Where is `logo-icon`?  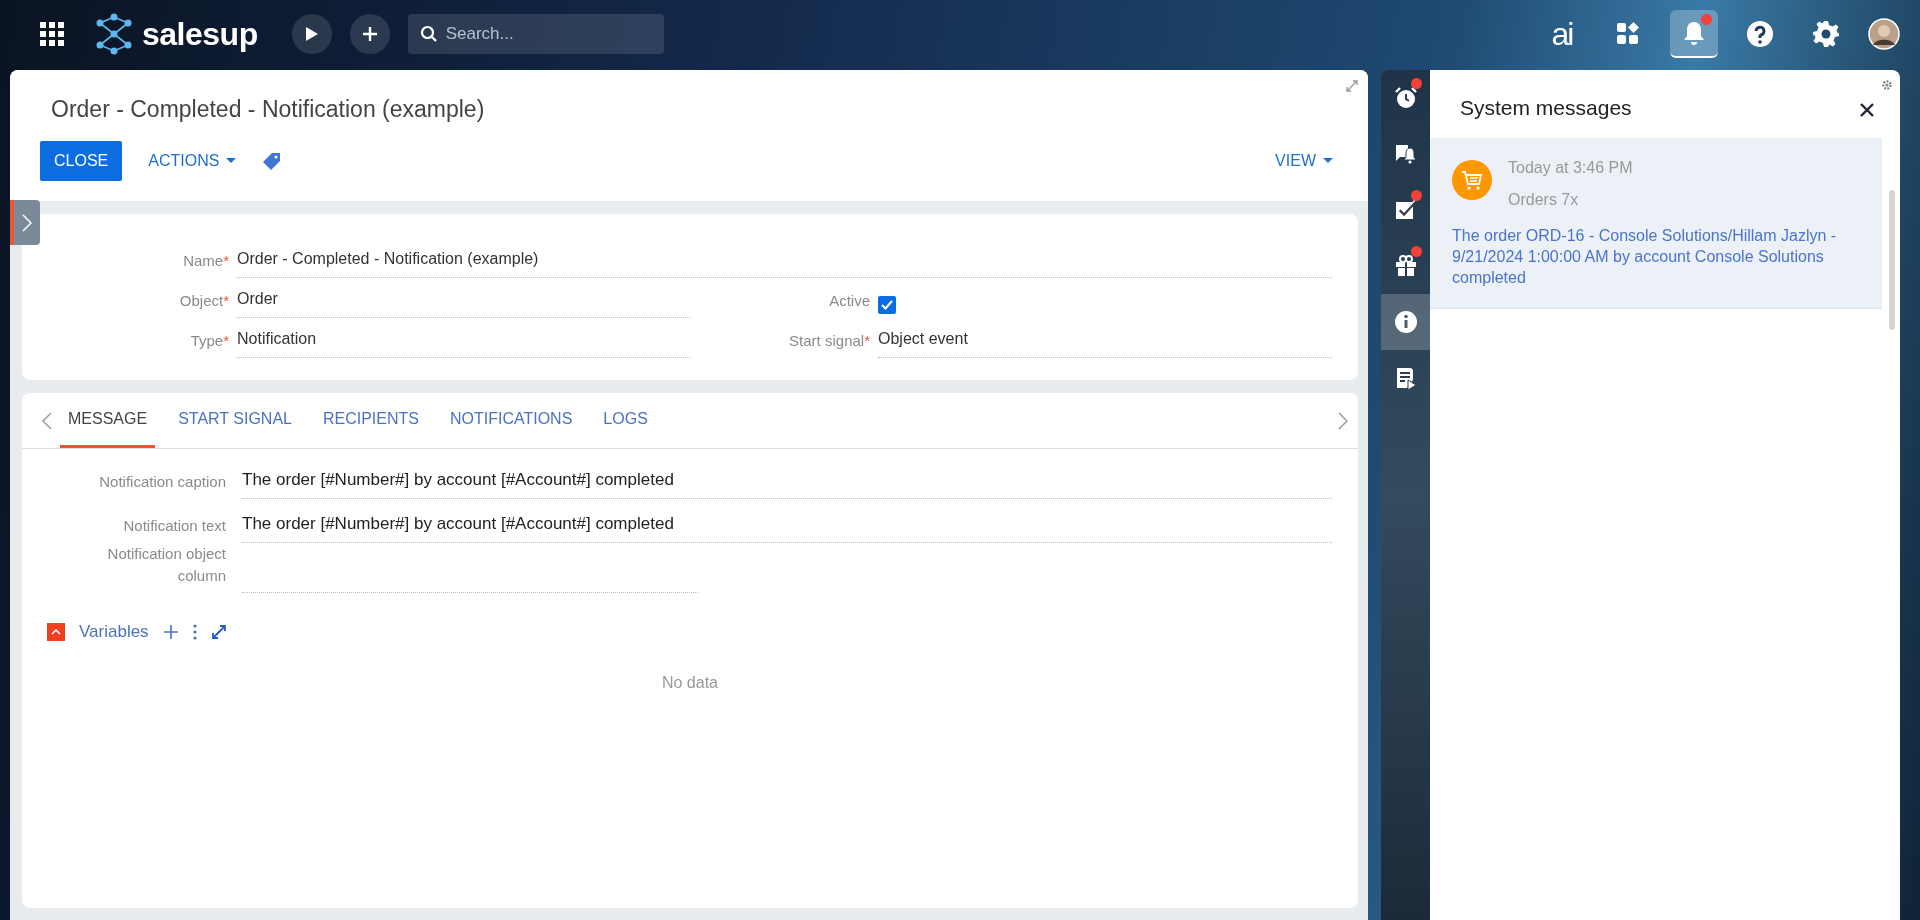
logo-icon is located at coordinates (114, 34).